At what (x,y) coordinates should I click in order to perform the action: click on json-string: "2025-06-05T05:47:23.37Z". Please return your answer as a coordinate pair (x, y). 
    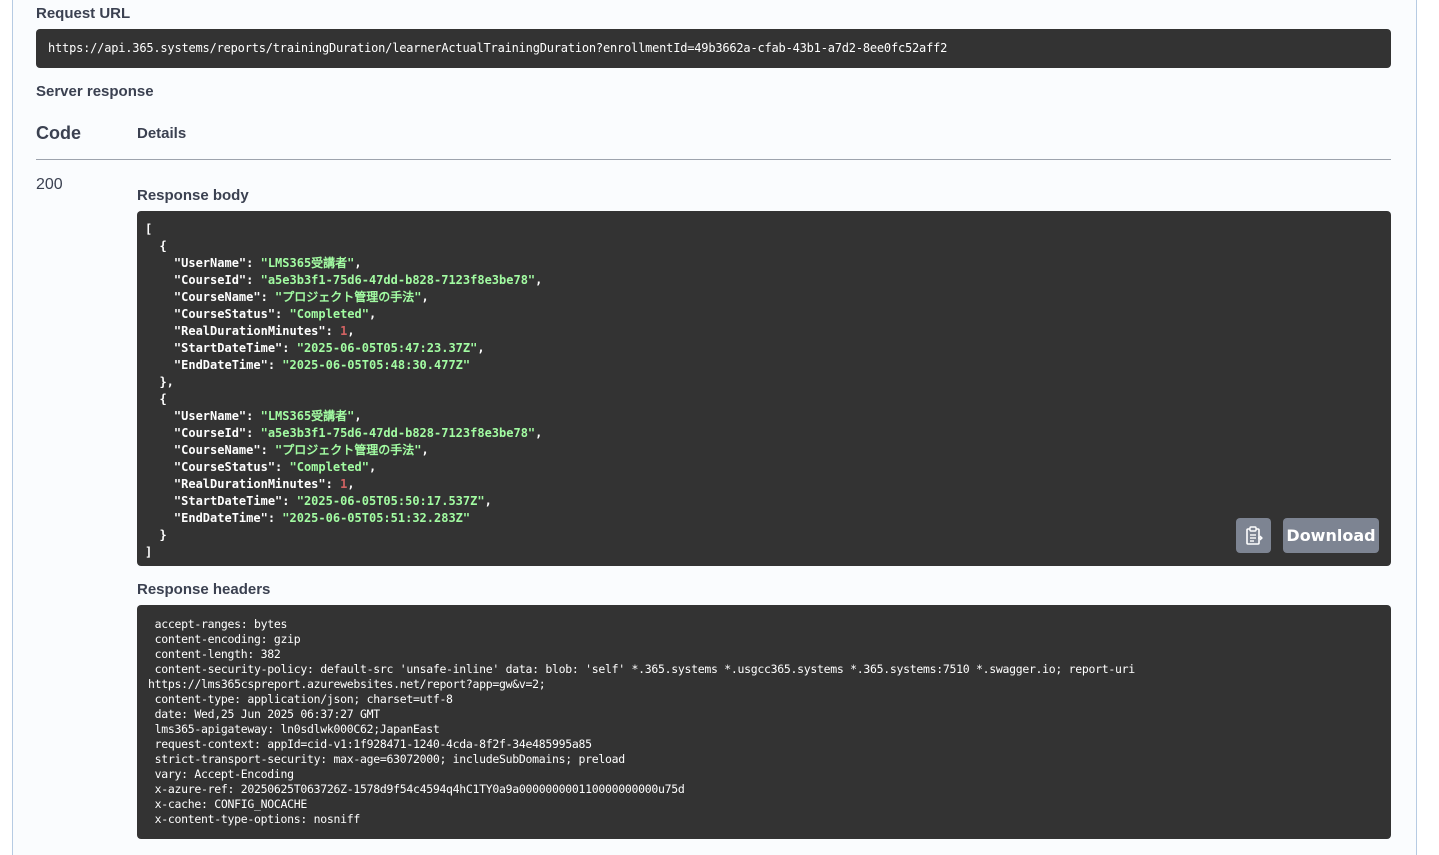
    Looking at the image, I should click on (387, 348).